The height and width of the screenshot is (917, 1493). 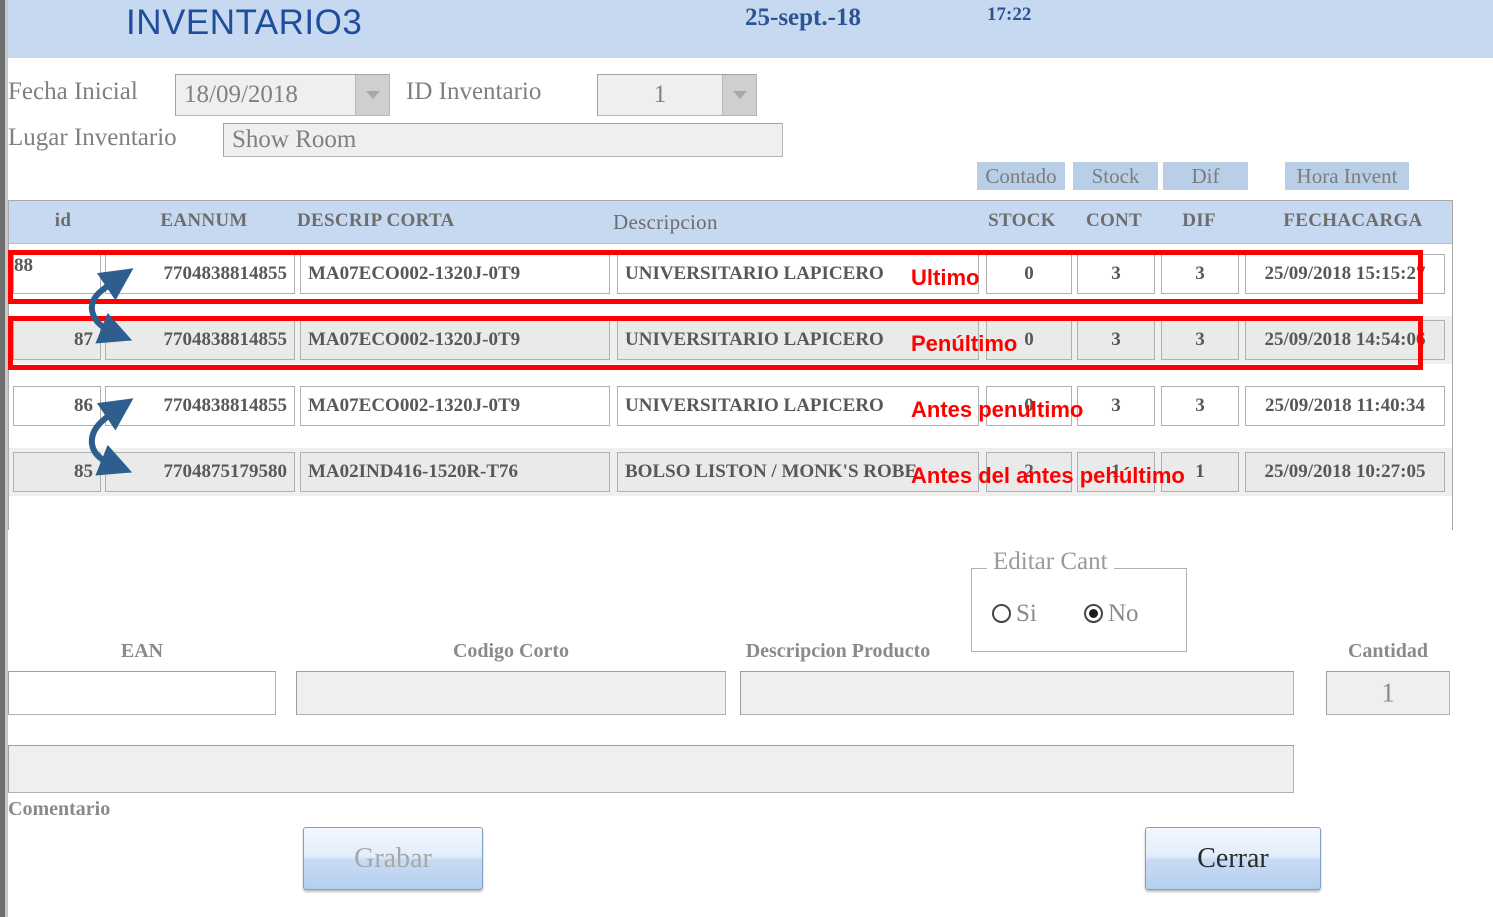 I want to click on grabar-button: Grabar, so click(x=393, y=858).